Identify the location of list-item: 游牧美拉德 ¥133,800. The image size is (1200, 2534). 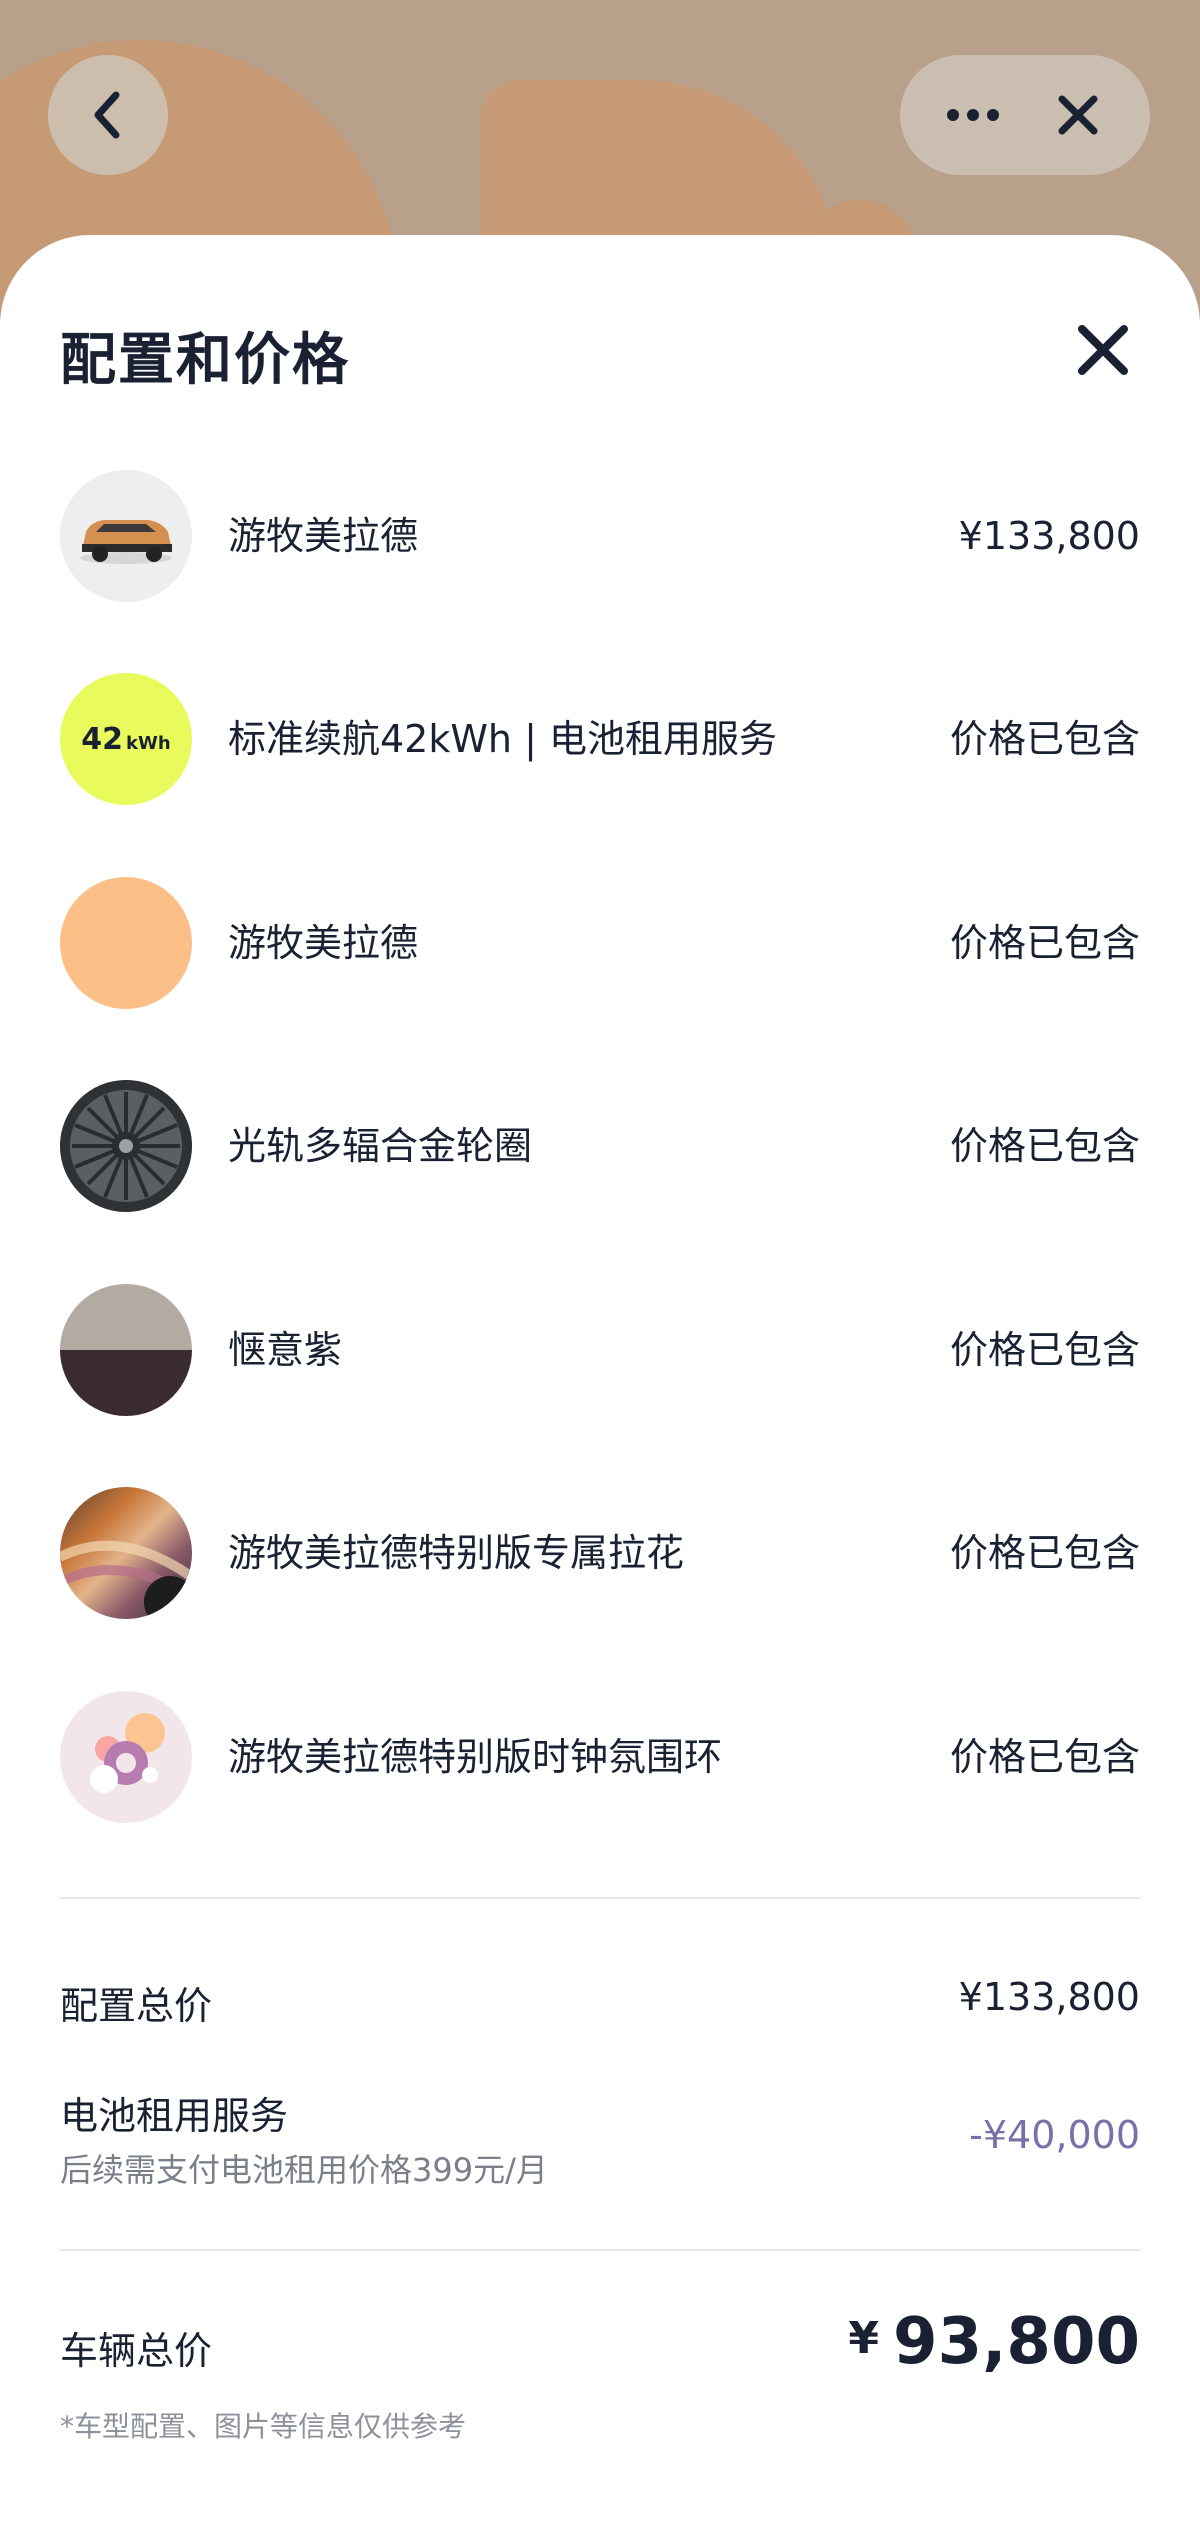
(600, 536).